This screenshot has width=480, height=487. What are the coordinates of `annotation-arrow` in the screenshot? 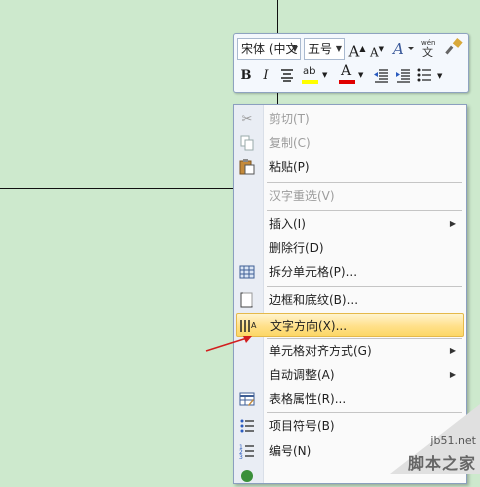 It's located at (228, 344).